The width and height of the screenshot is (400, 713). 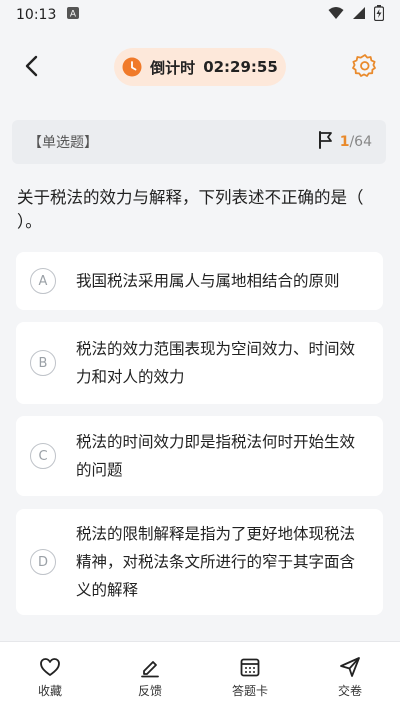 I want to click on option-letter: D, so click(x=43, y=562).